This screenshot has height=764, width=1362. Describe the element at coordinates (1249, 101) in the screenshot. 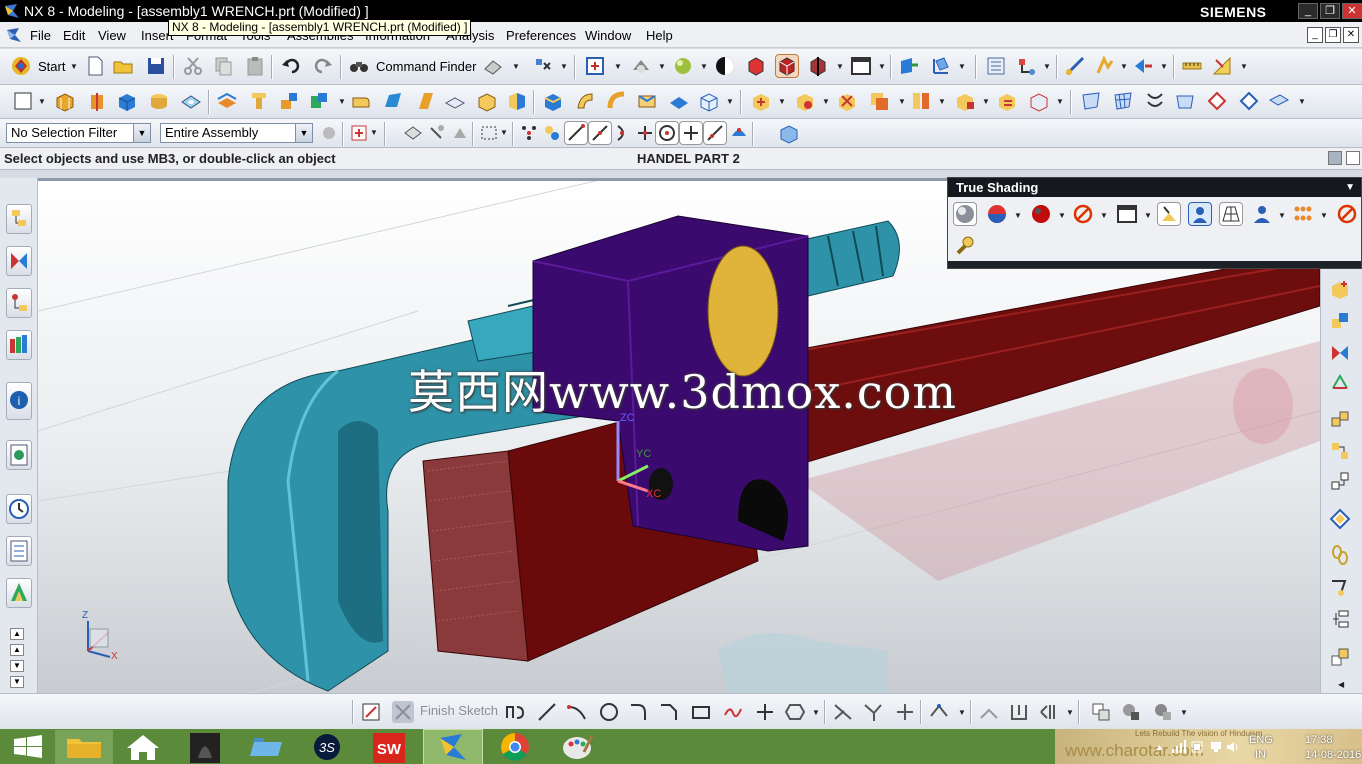

I see `styled-blend-icon` at that location.